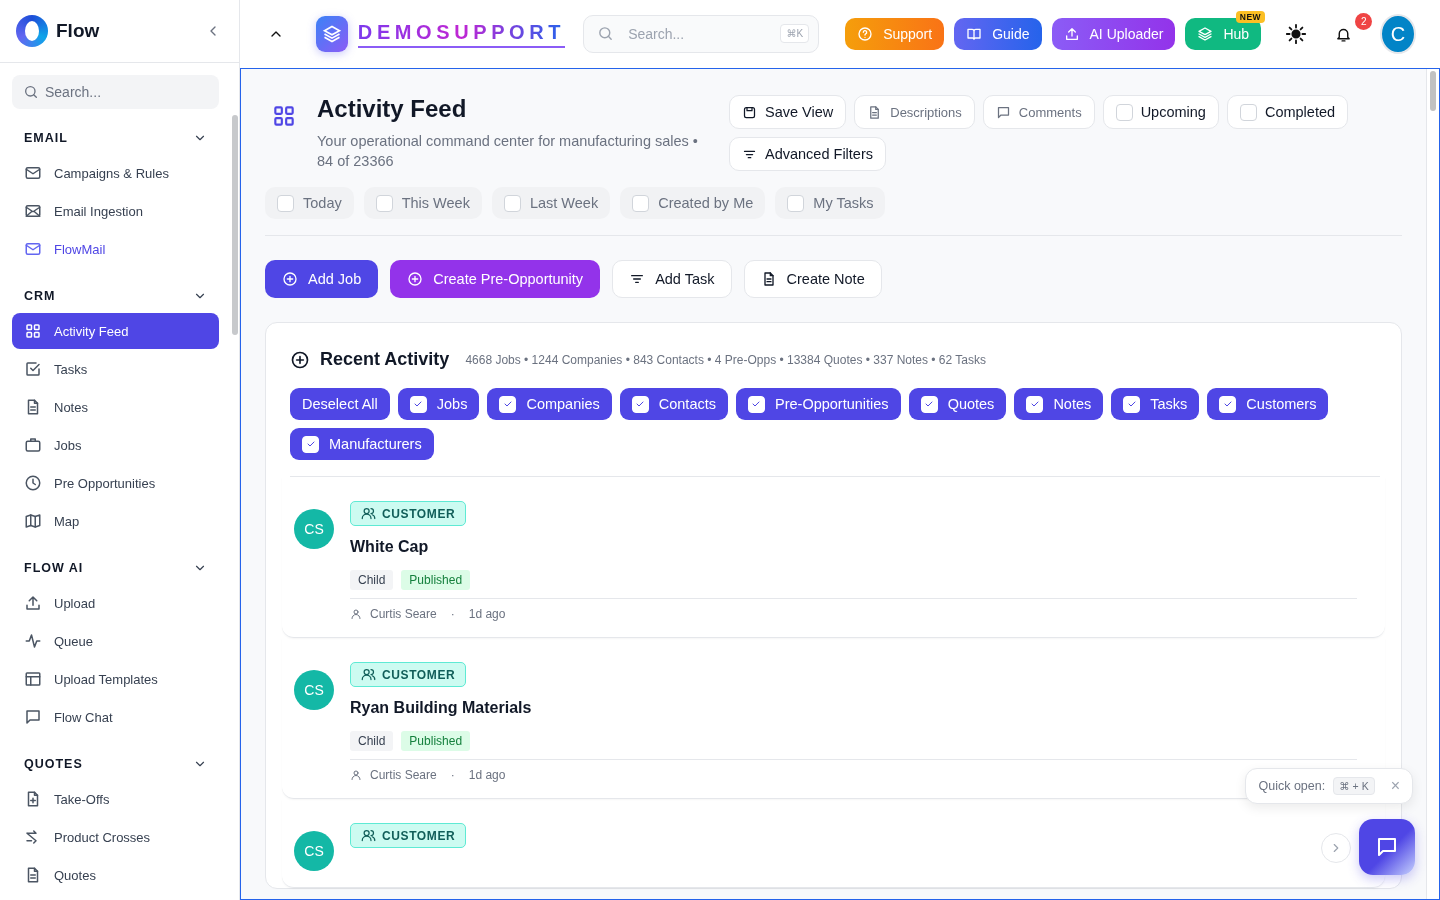  I want to click on map-icon, so click(33, 521).